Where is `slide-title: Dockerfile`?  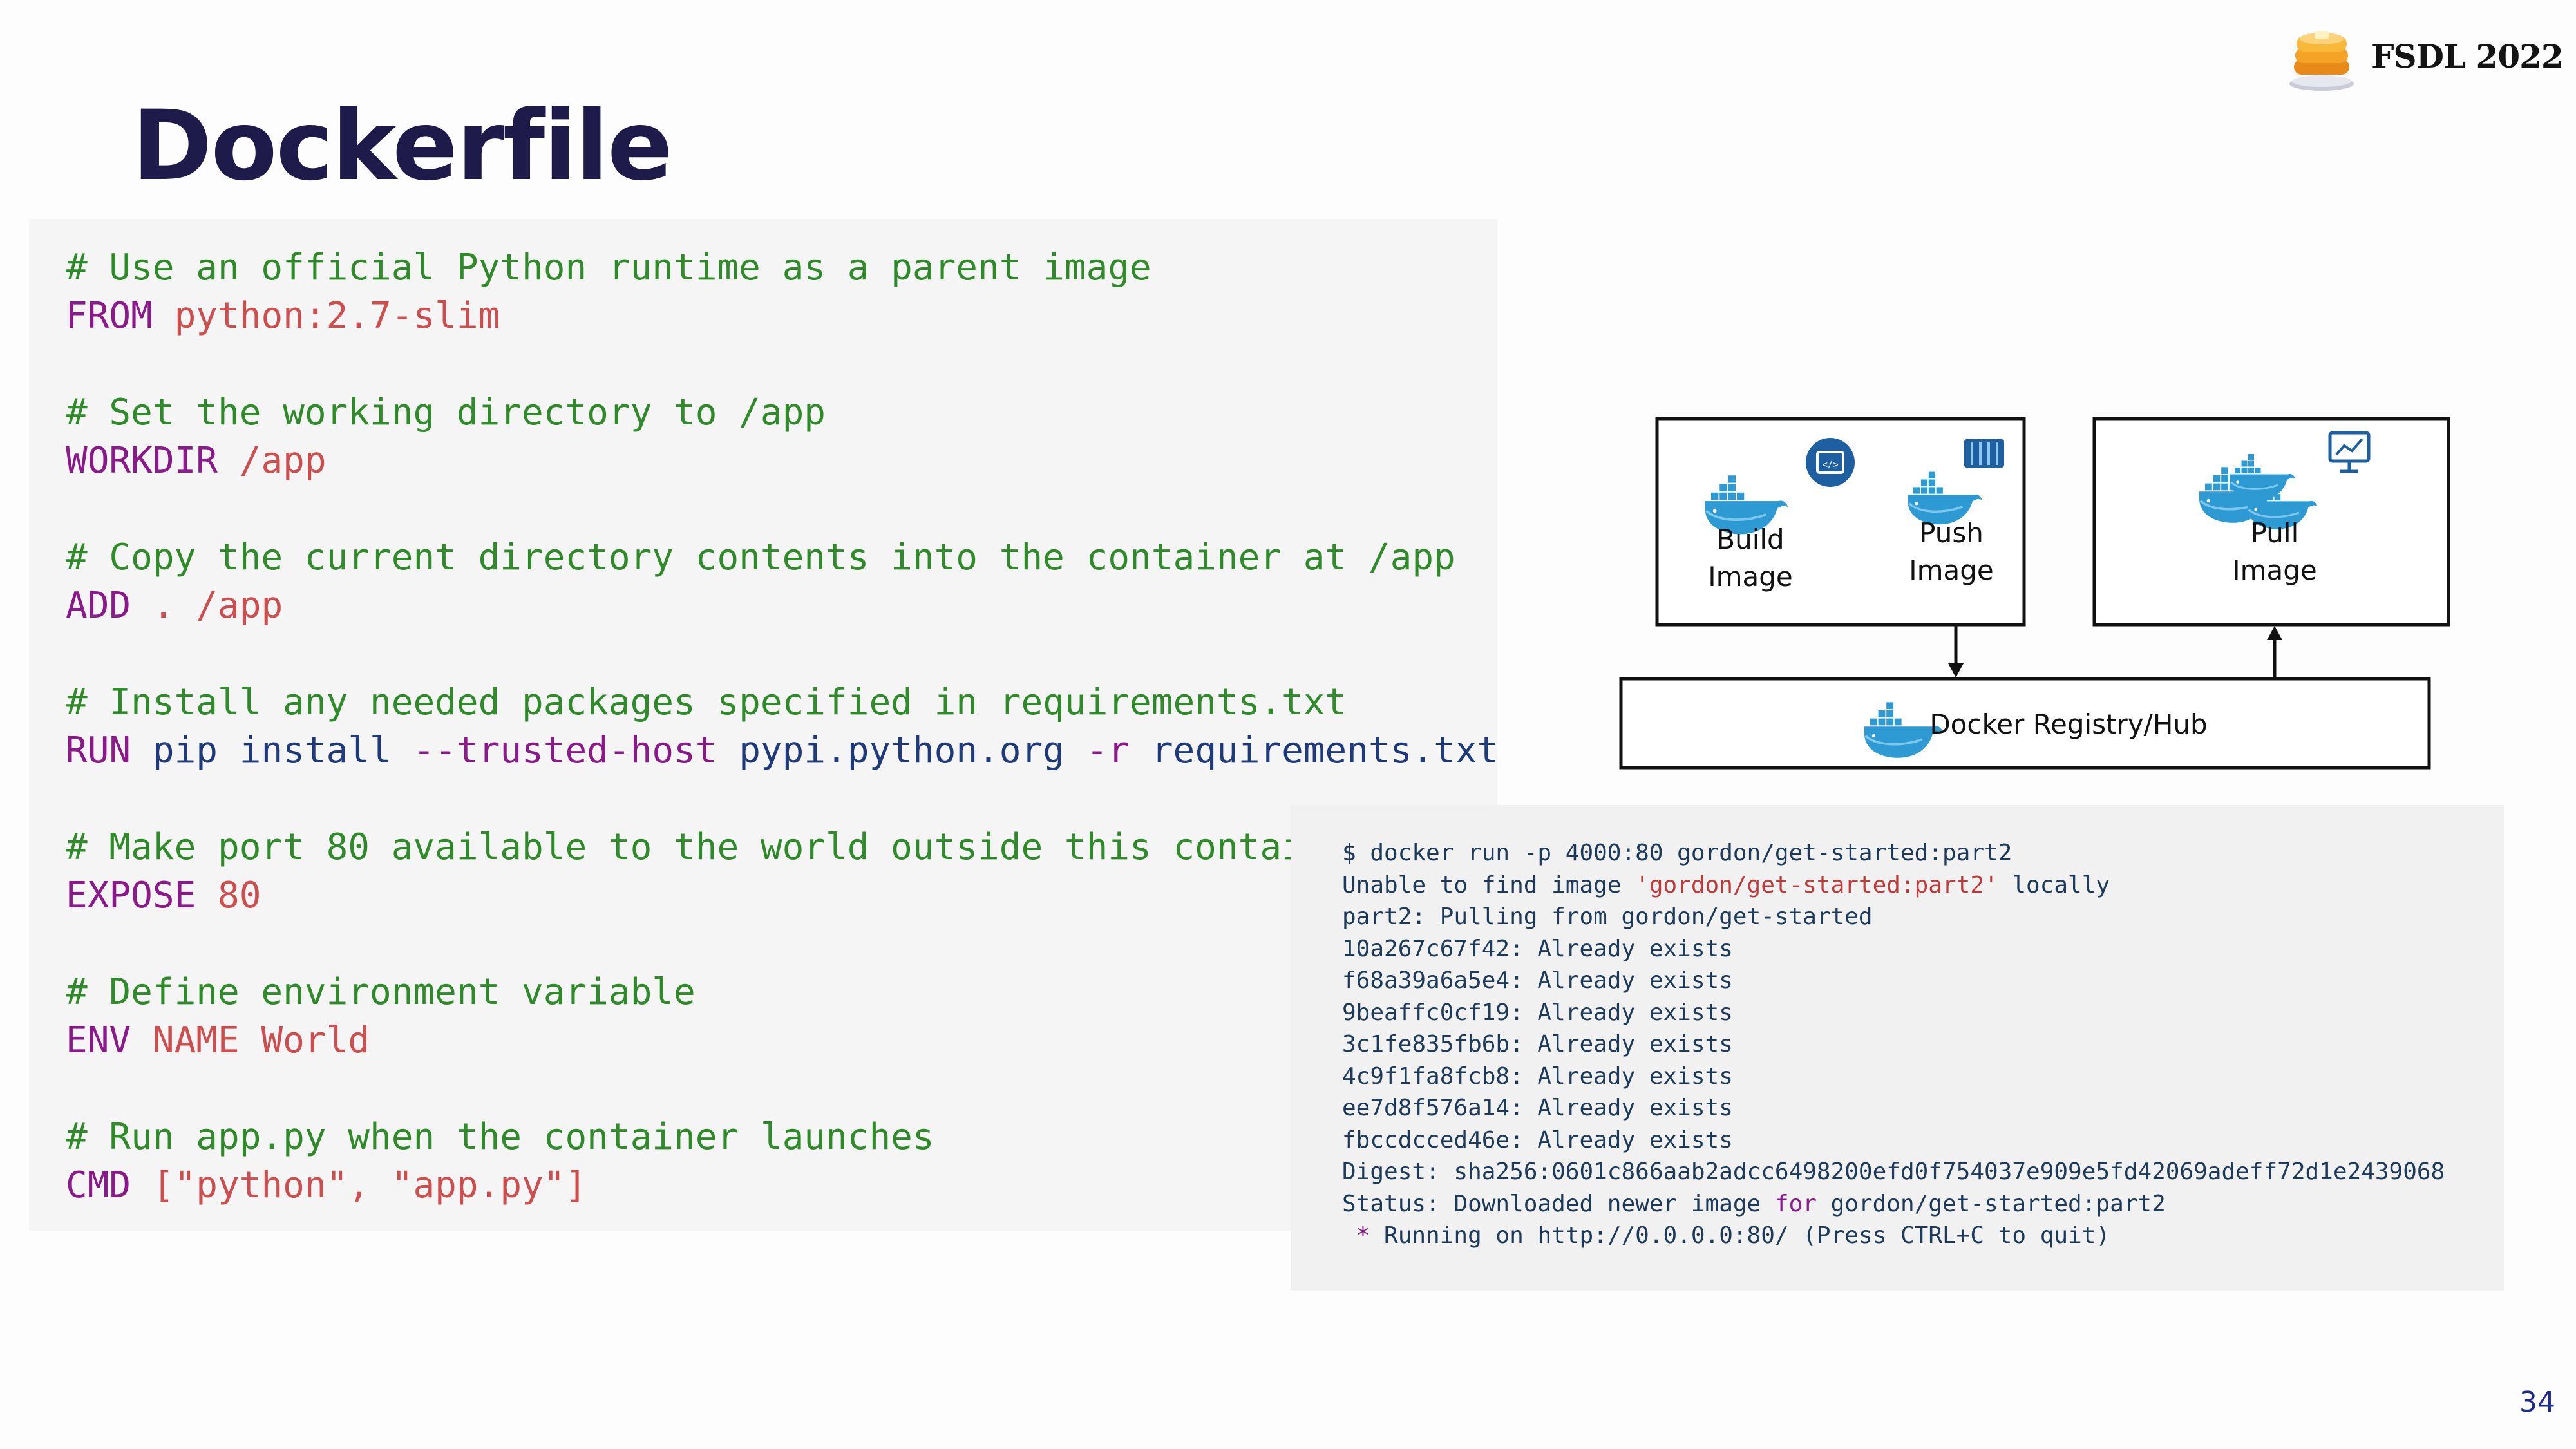
slide-title: Dockerfile is located at coordinates (402, 146).